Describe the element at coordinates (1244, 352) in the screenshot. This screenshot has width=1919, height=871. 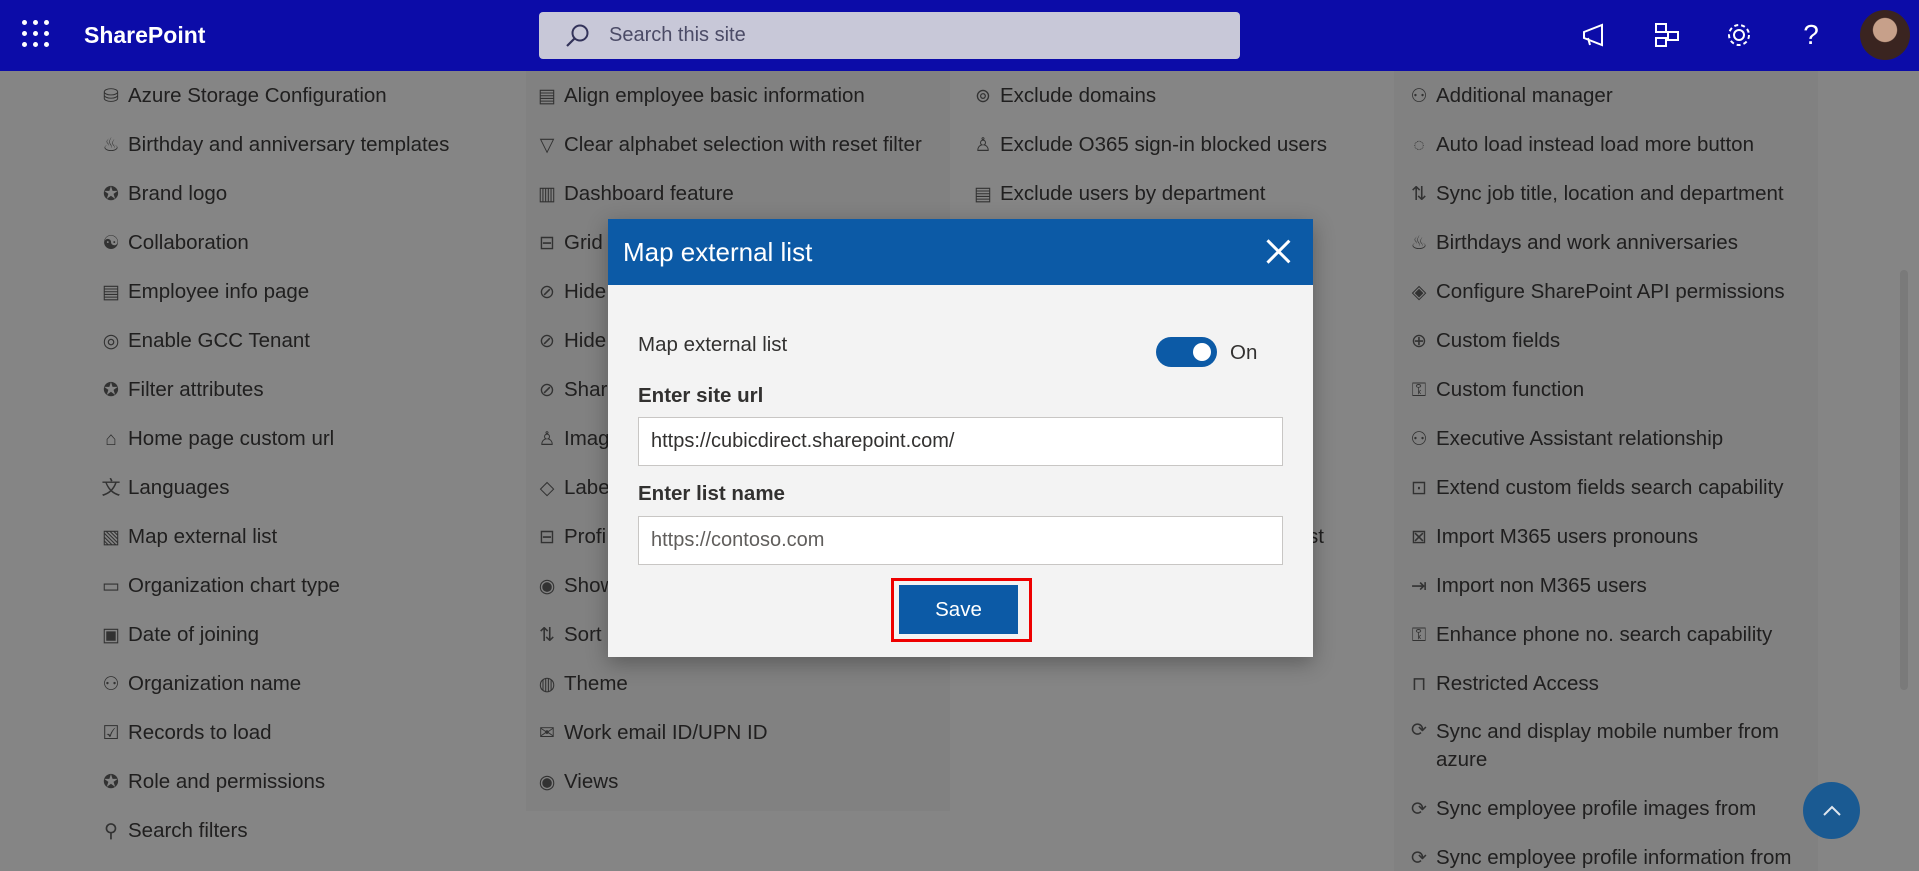
I see `toggle-state-label: On` at that location.